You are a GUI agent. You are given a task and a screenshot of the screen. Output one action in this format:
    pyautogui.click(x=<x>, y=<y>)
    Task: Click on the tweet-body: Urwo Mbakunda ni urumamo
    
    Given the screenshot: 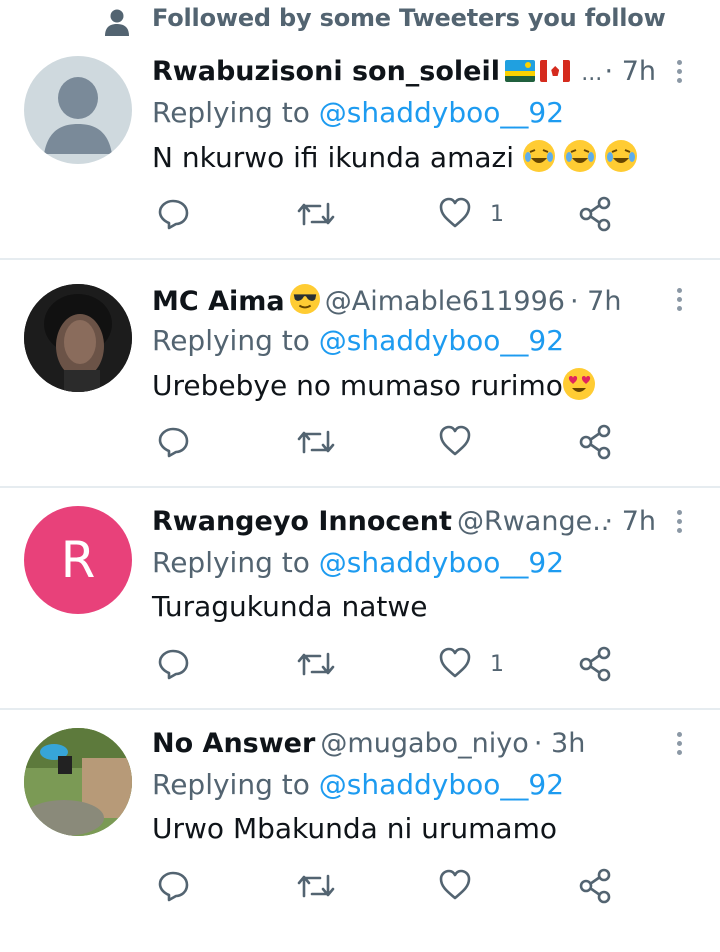 What is the action you would take?
    pyautogui.click(x=354, y=828)
    